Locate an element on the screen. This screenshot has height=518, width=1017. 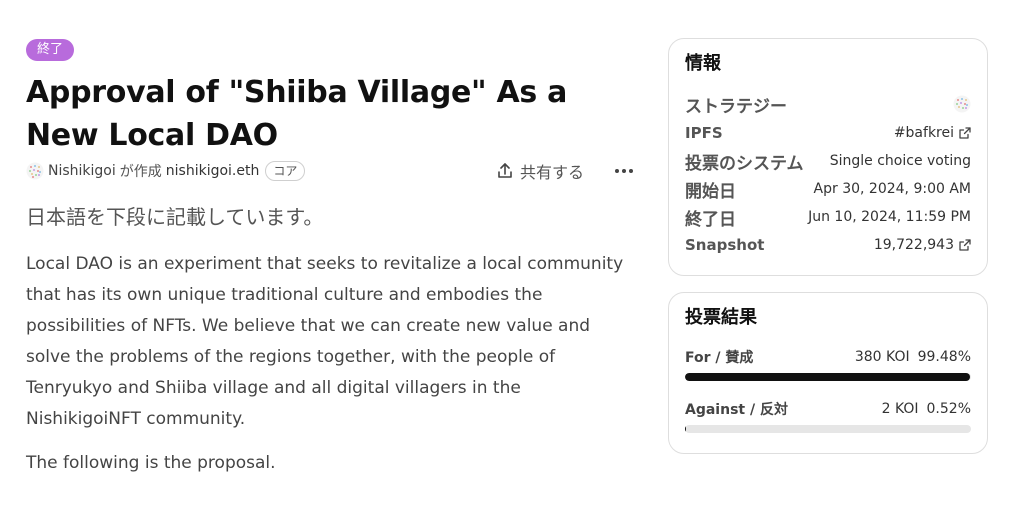
info-label-snapshot: Snapshot is located at coordinates (725, 245).